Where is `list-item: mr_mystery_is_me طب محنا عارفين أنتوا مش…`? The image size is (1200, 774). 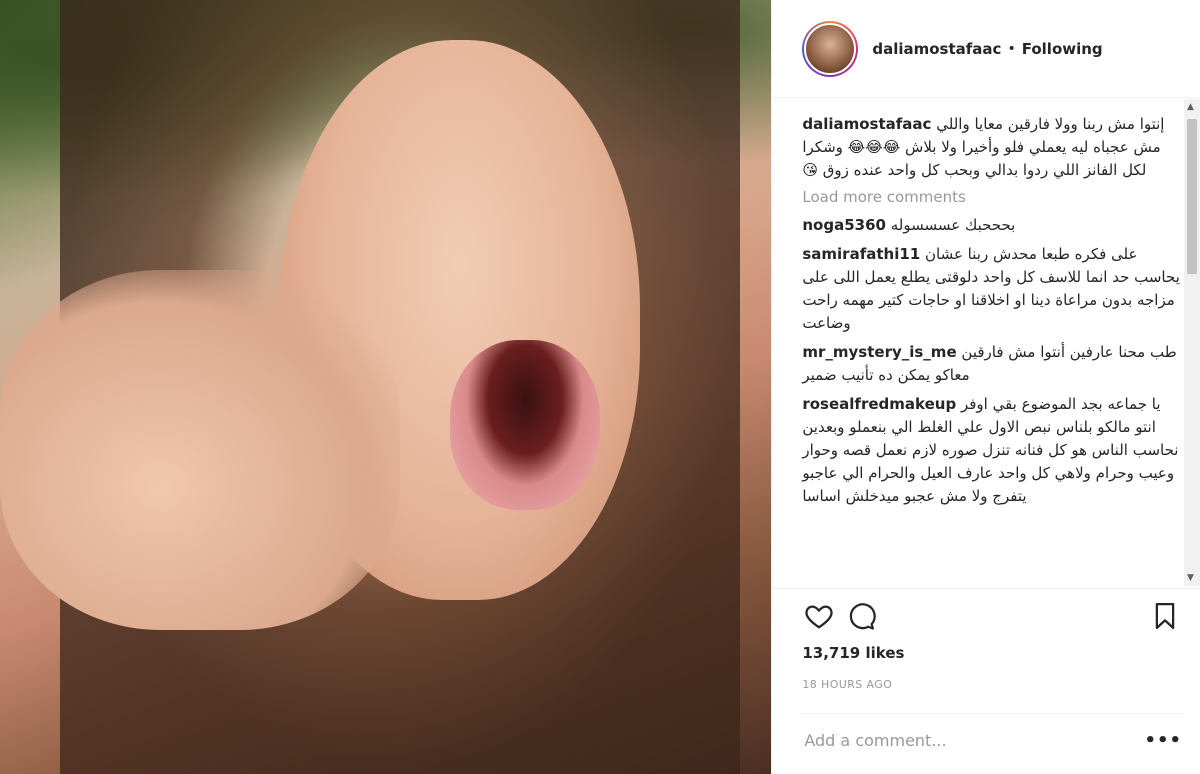
list-item: mr_mystery_is_me طب محنا عارفين أنتوا مش… is located at coordinates (993, 364).